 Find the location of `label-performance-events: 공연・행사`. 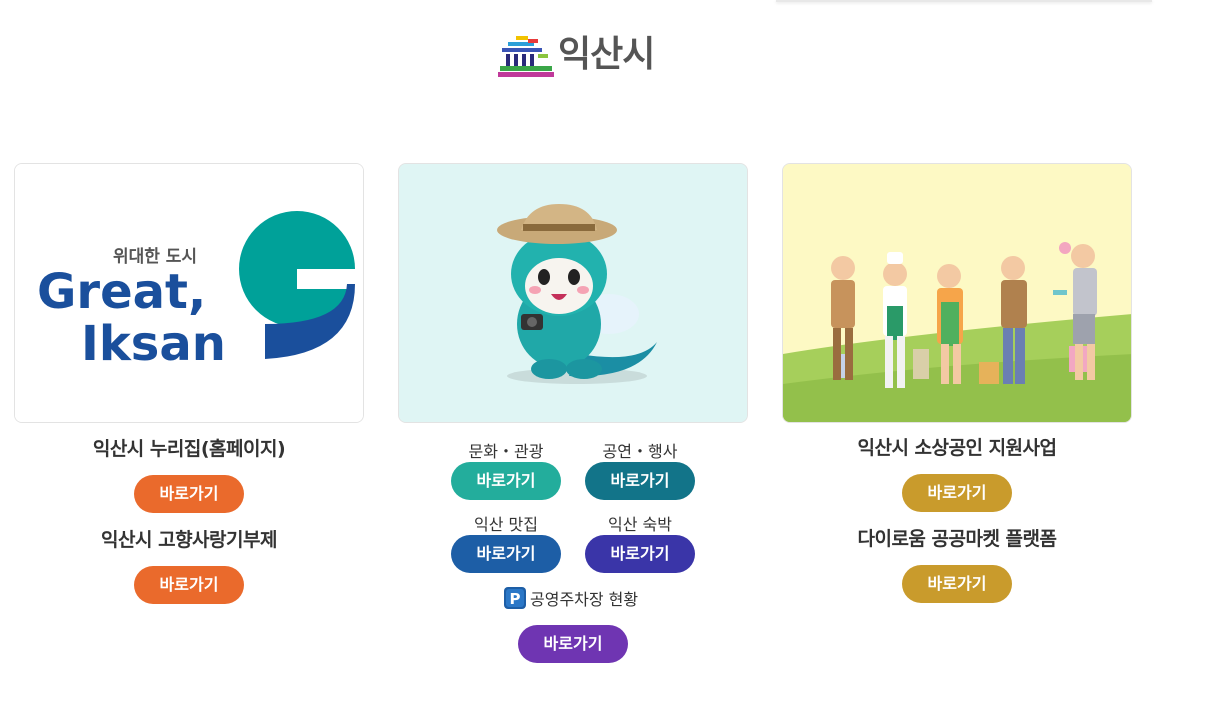

label-performance-events: 공연・행사 is located at coordinates (640, 451).